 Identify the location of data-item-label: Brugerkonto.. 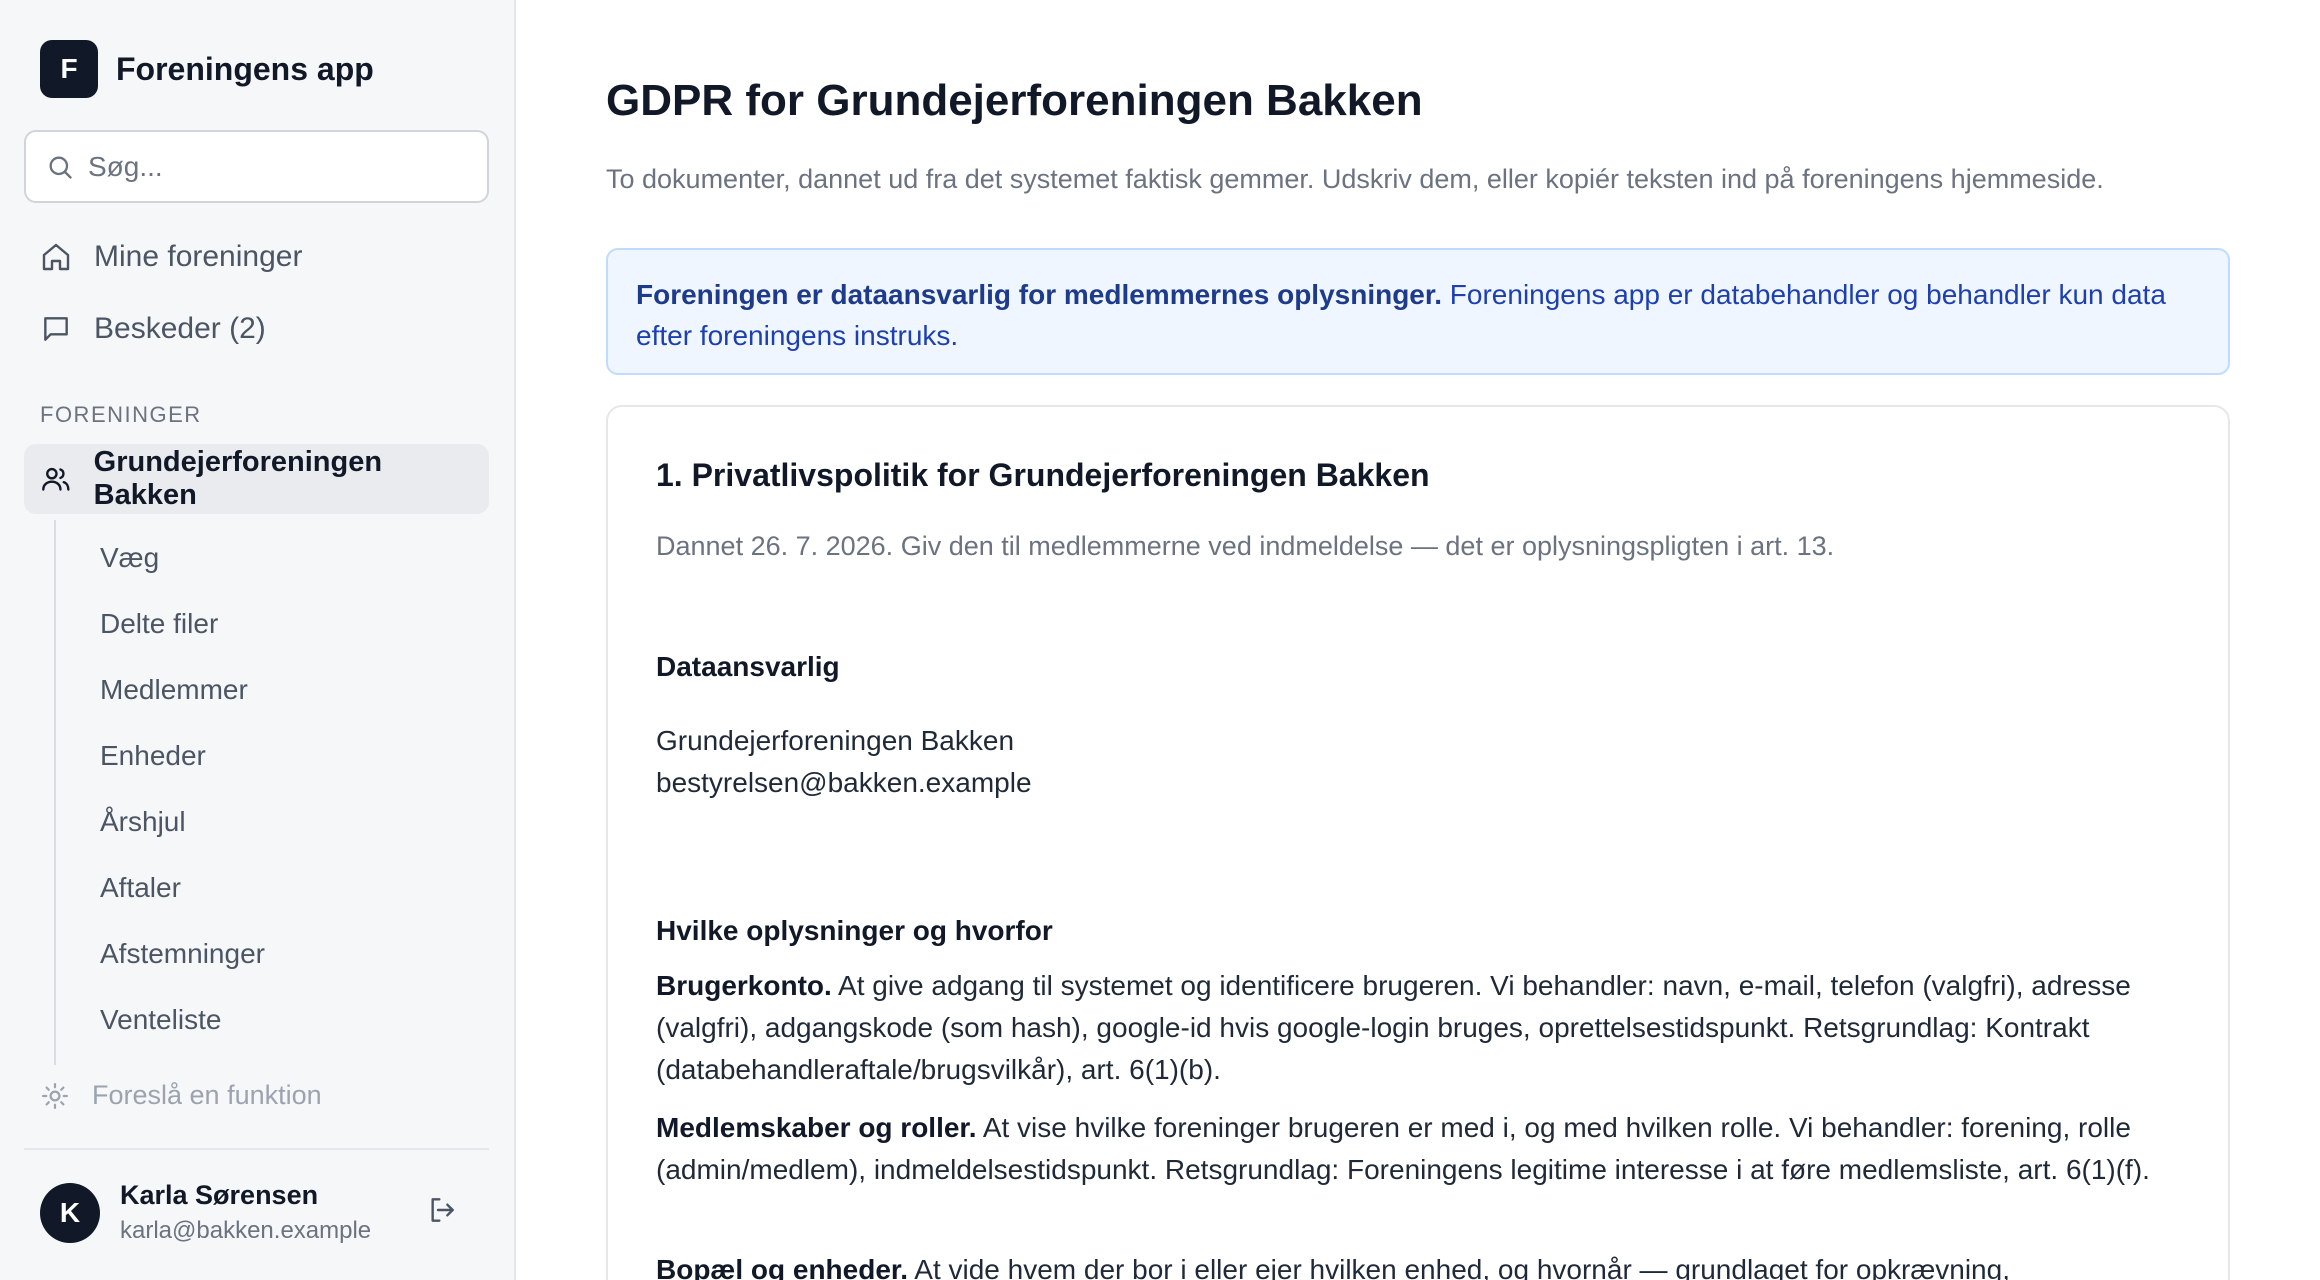
(744, 985).